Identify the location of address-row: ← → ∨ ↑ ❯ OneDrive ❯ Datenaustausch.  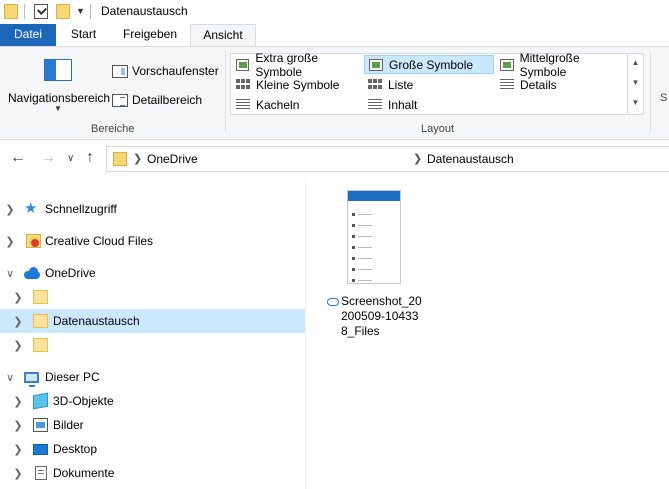
(334, 159).